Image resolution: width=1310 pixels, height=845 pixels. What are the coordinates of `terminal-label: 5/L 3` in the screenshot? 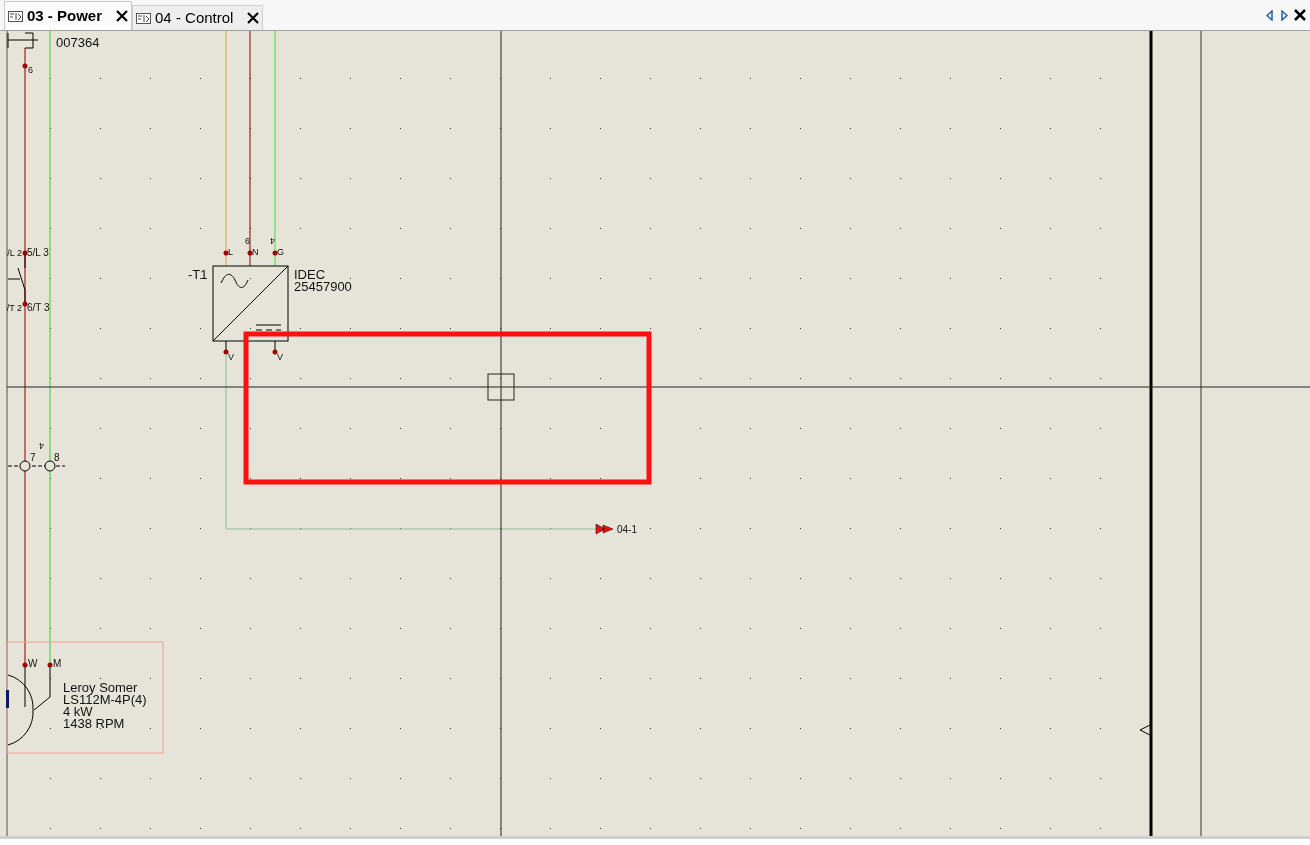 It's located at (38, 252).